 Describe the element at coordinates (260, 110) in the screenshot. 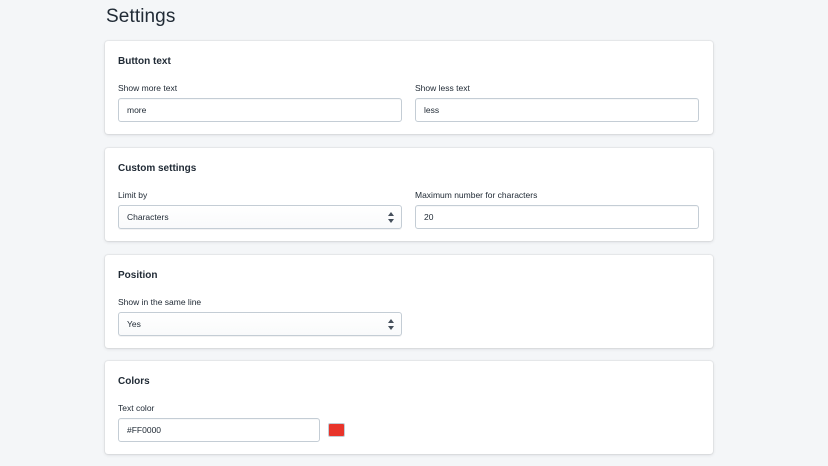

I see `show-more-input` at that location.